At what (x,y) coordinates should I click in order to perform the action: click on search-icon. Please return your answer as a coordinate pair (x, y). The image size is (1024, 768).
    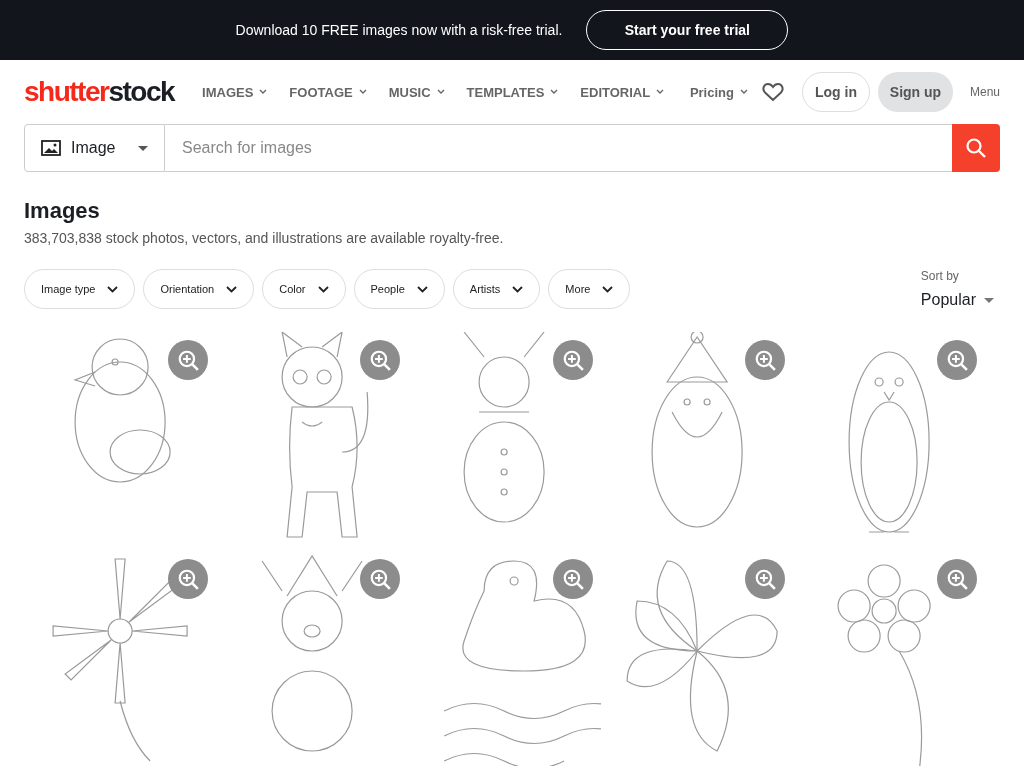
    Looking at the image, I should click on (976, 148).